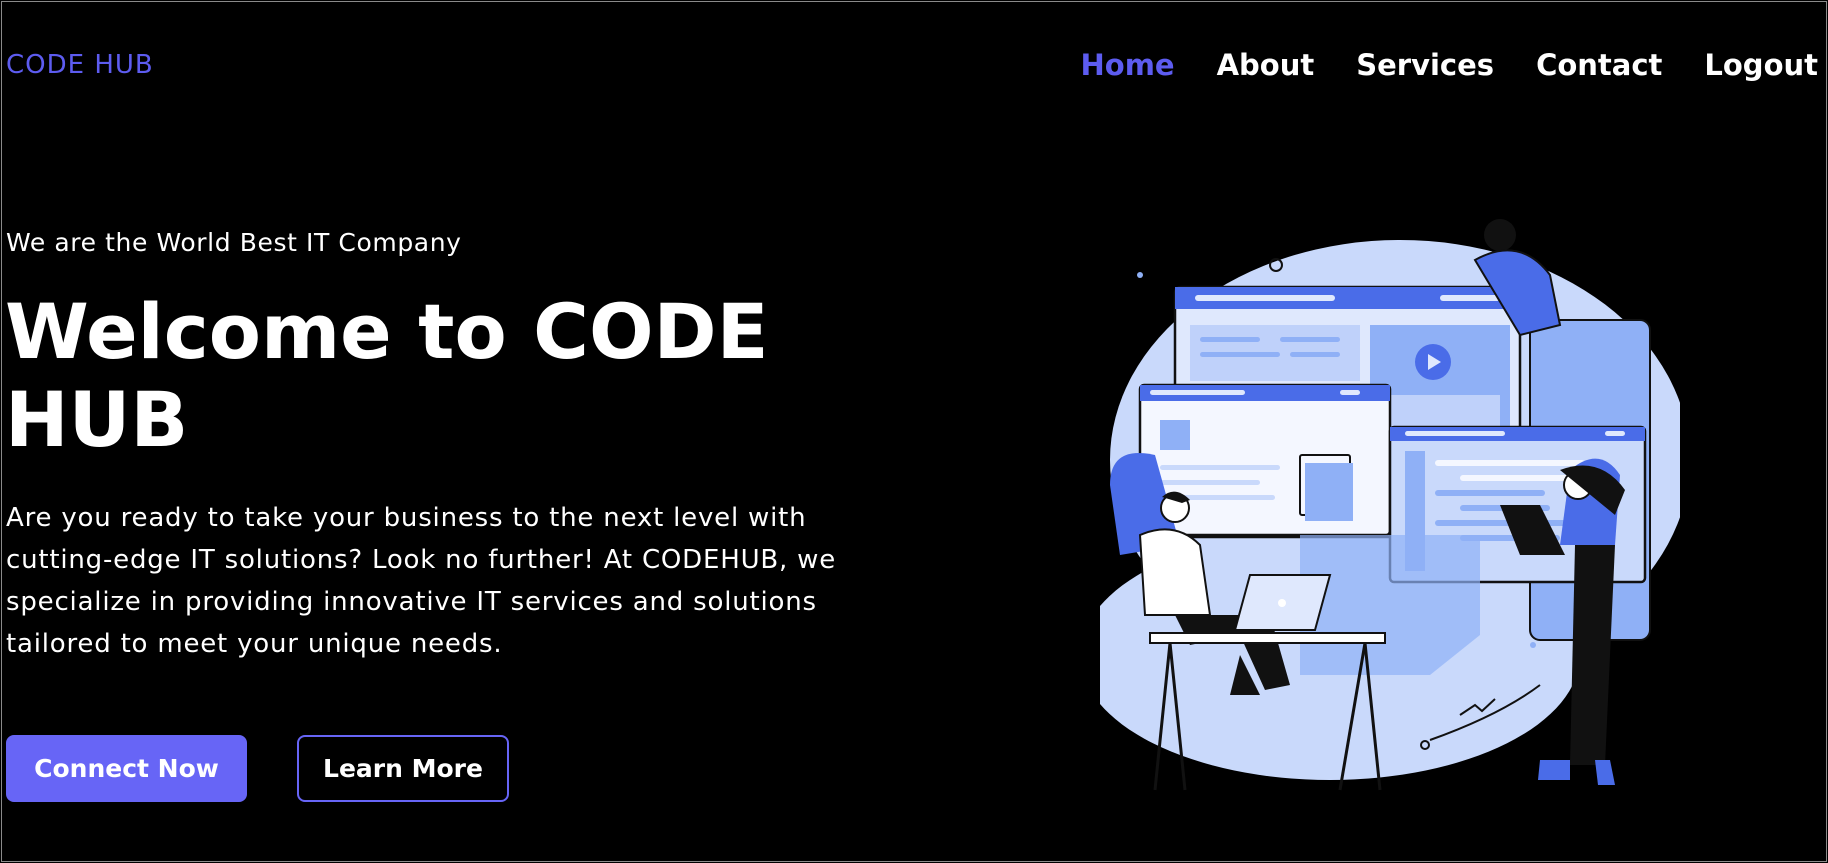 The image size is (1828, 863). I want to click on nav-about: About, so click(1266, 65).